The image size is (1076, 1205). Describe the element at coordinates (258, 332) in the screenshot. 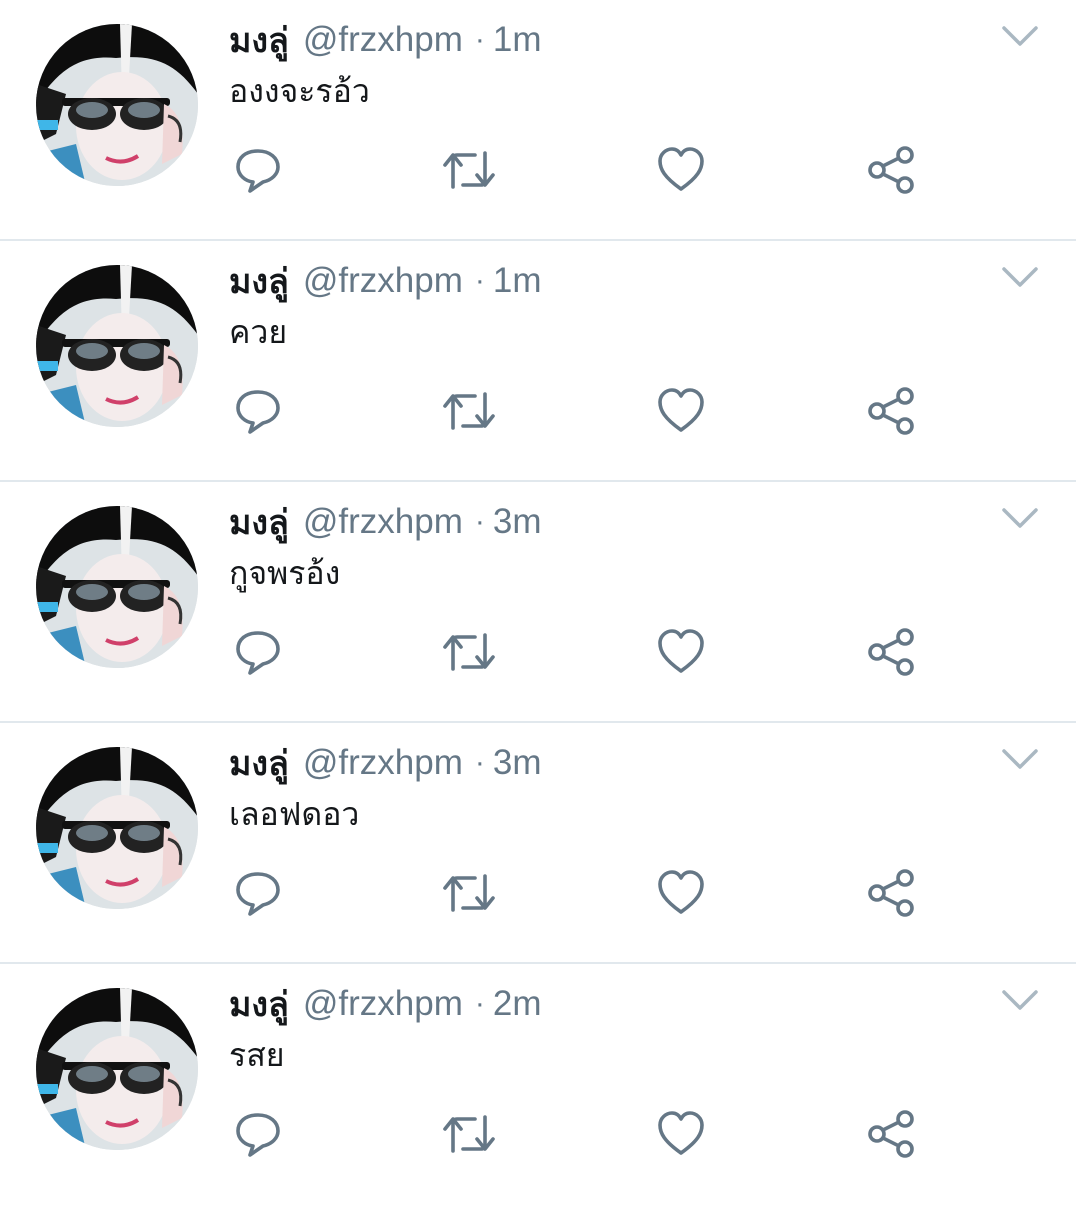

I see `tweet-text: ควย` at that location.